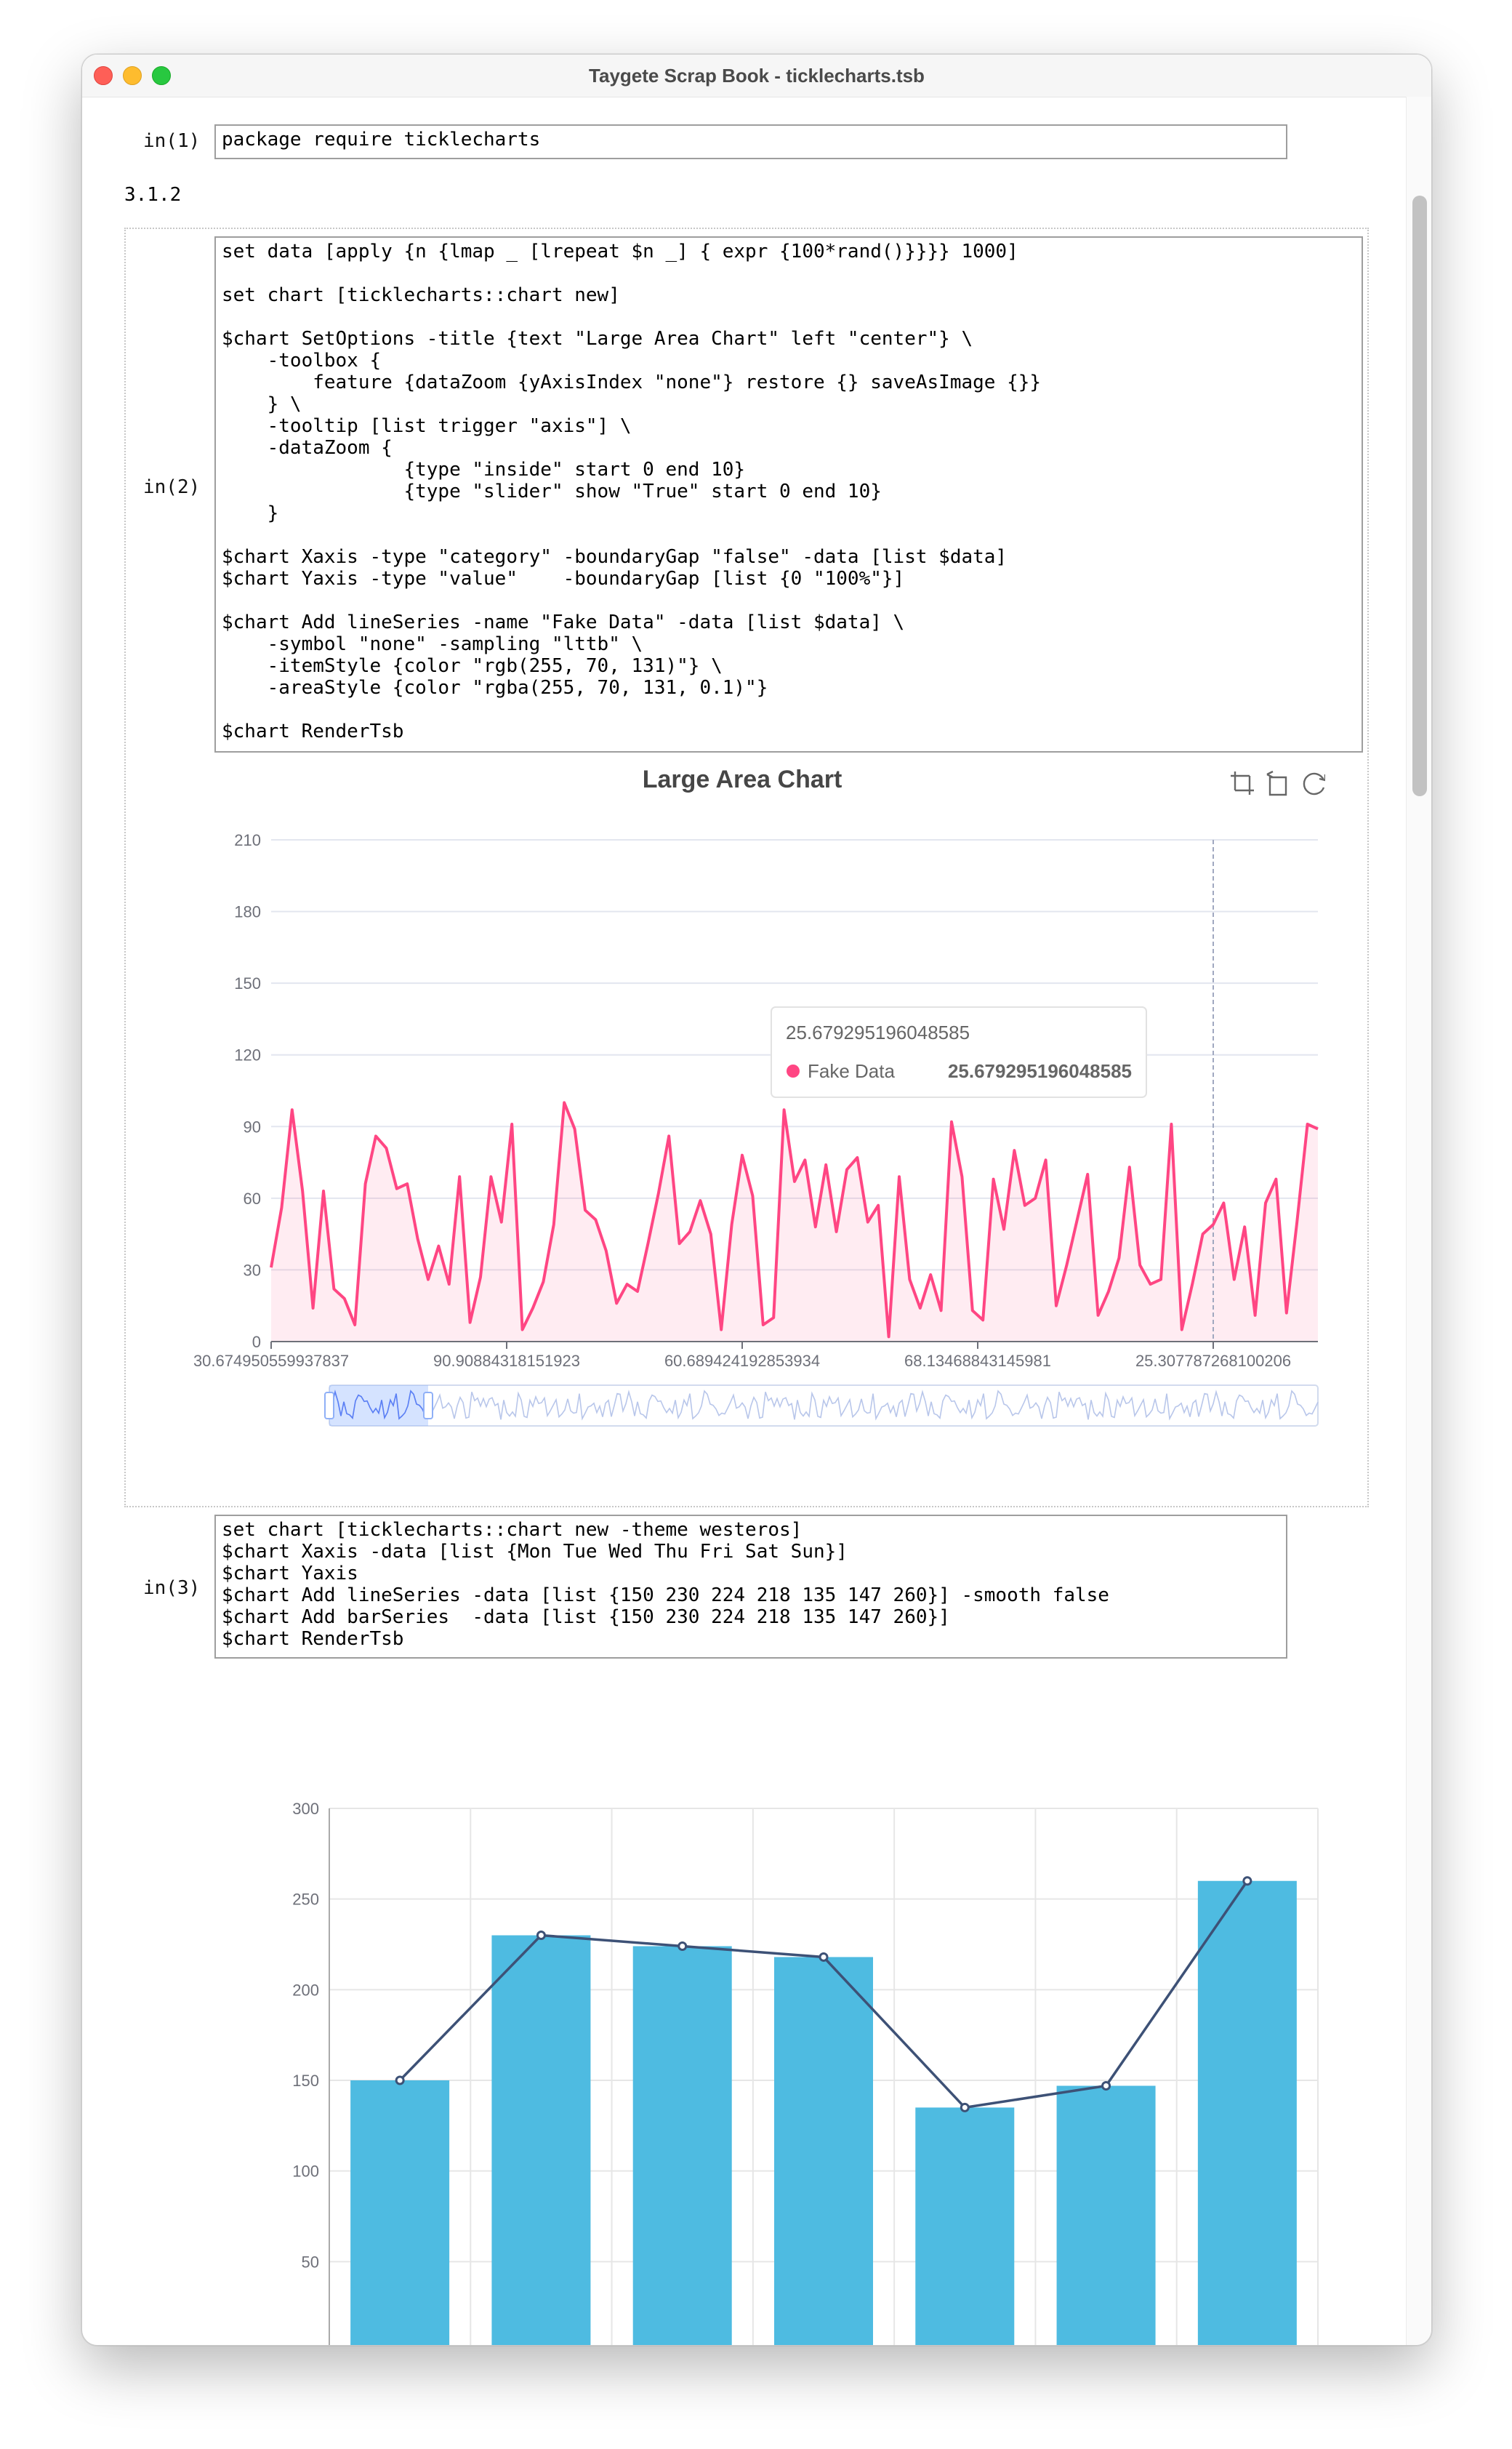 This screenshot has width=1512, height=2449. I want to click on x-tick-label: 25.307787268100206, so click(1213, 1361).